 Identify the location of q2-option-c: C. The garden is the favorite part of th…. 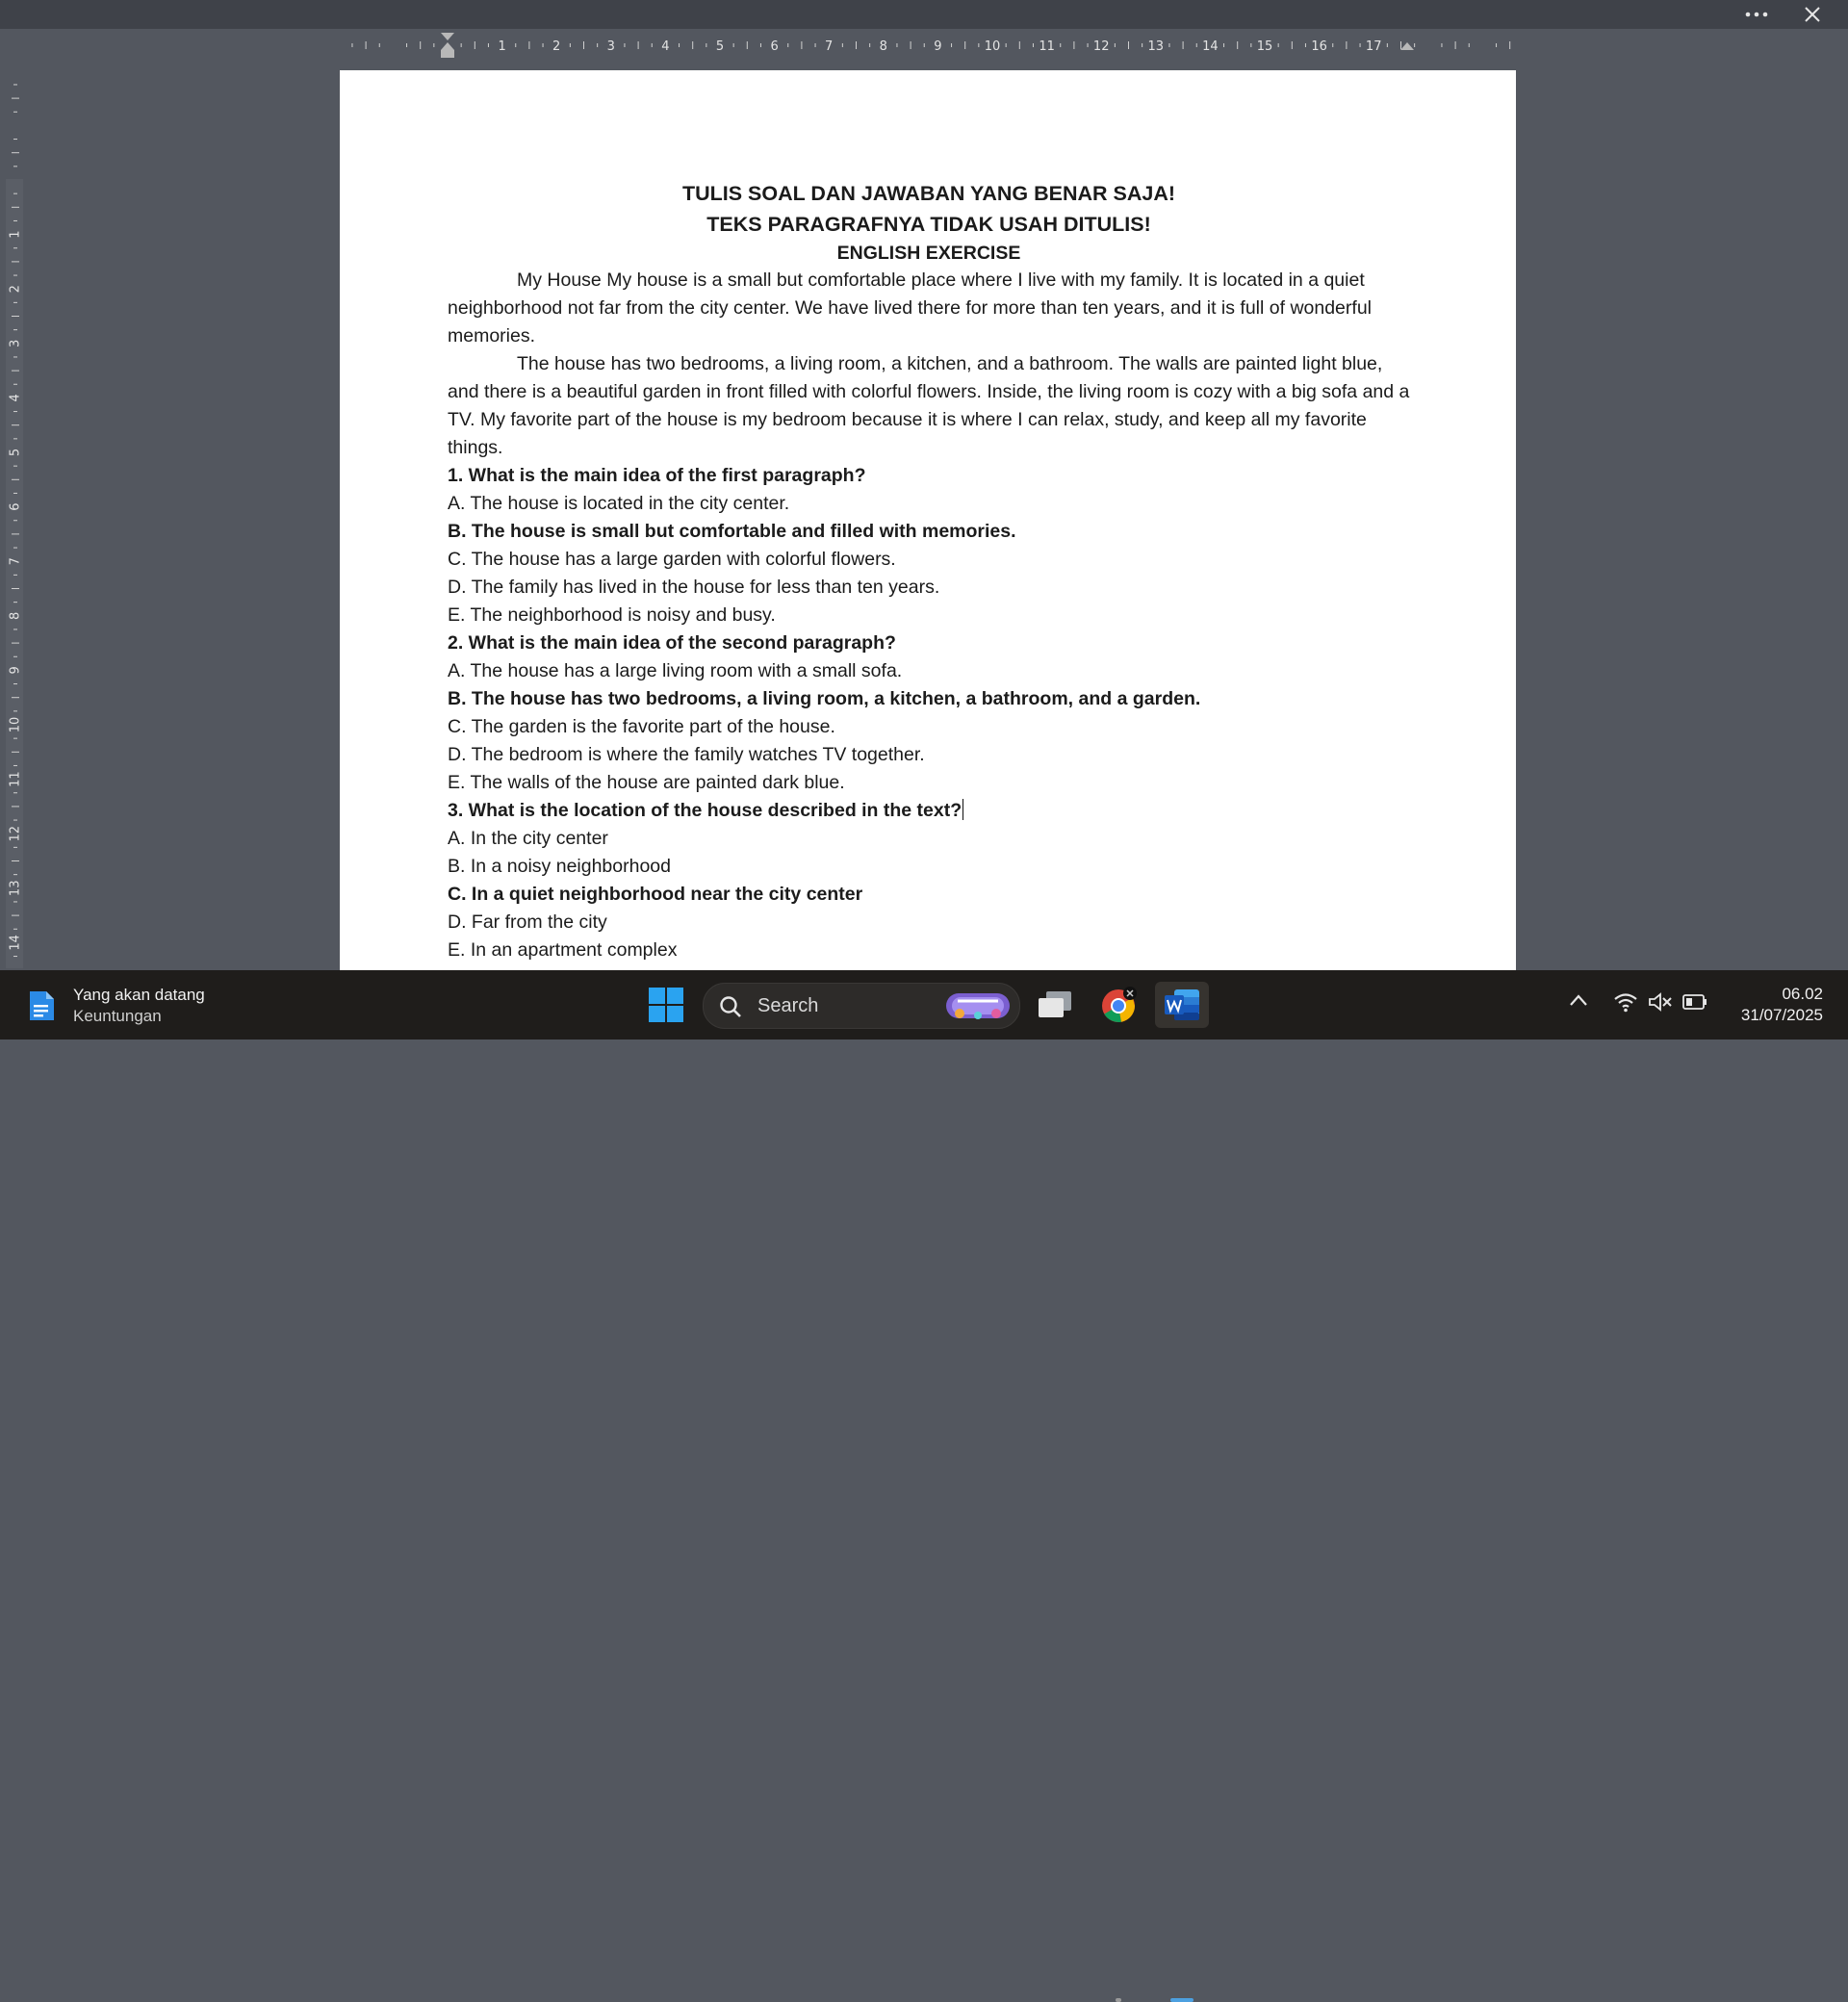
(641, 726).